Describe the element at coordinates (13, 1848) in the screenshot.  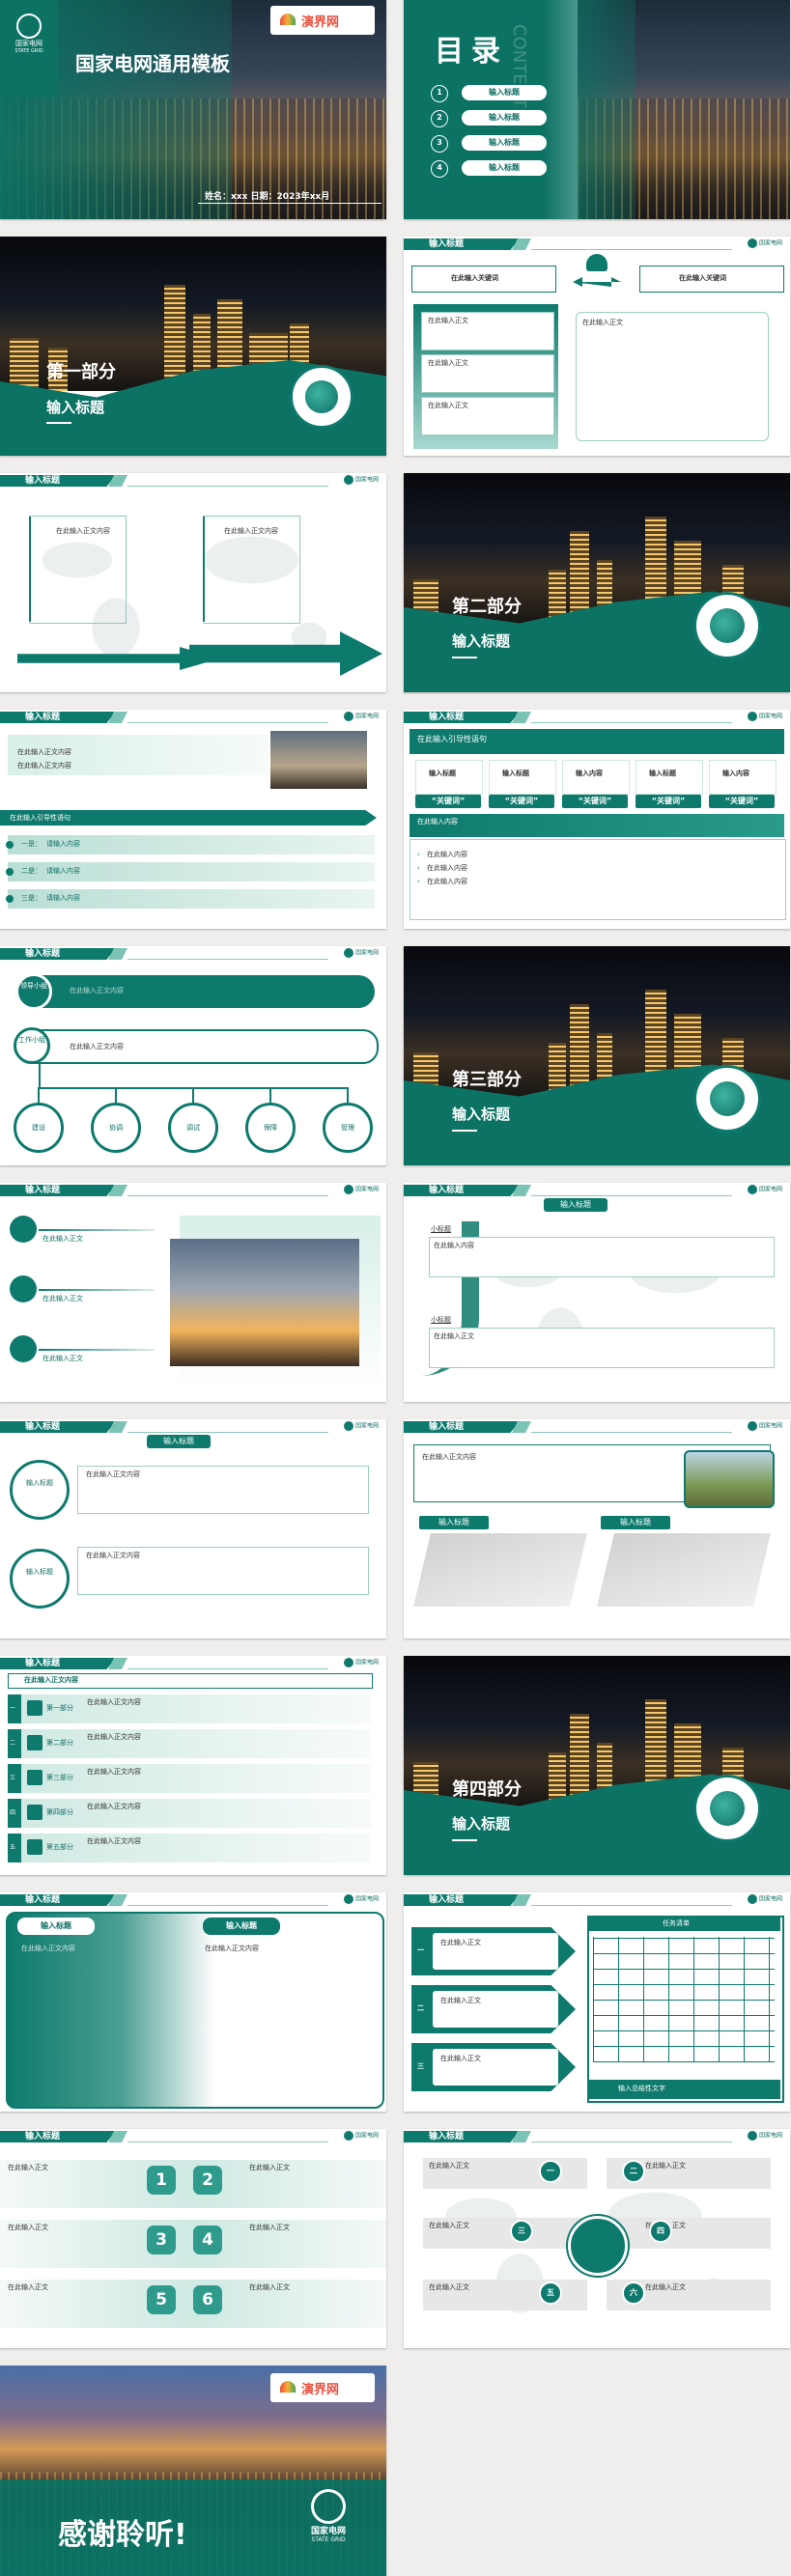
I see `row-number: 五` at that location.